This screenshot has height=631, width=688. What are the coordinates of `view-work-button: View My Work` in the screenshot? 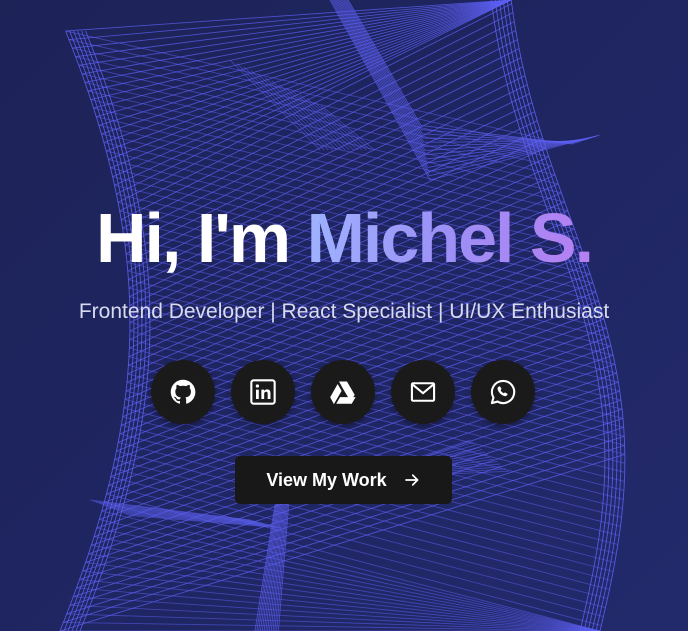 It's located at (343, 480).